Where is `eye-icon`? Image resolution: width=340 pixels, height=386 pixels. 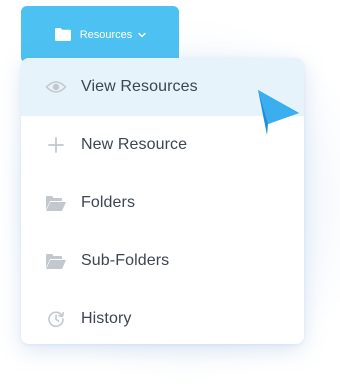
eye-icon is located at coordinates (56, 87).